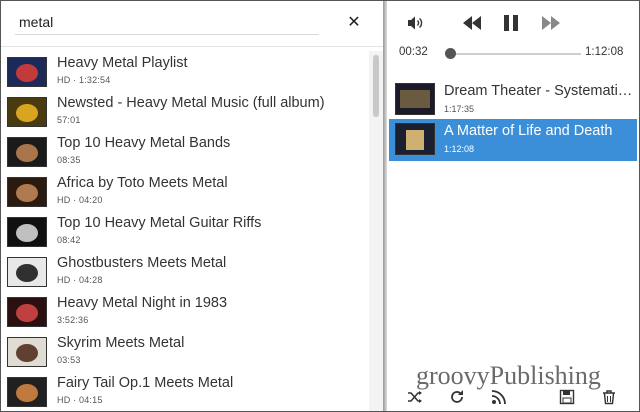 The image size is (640, 412). Describe the element at coordinates (69, 160) in the screenshot. I see `result-meta: 08:35` at that location.